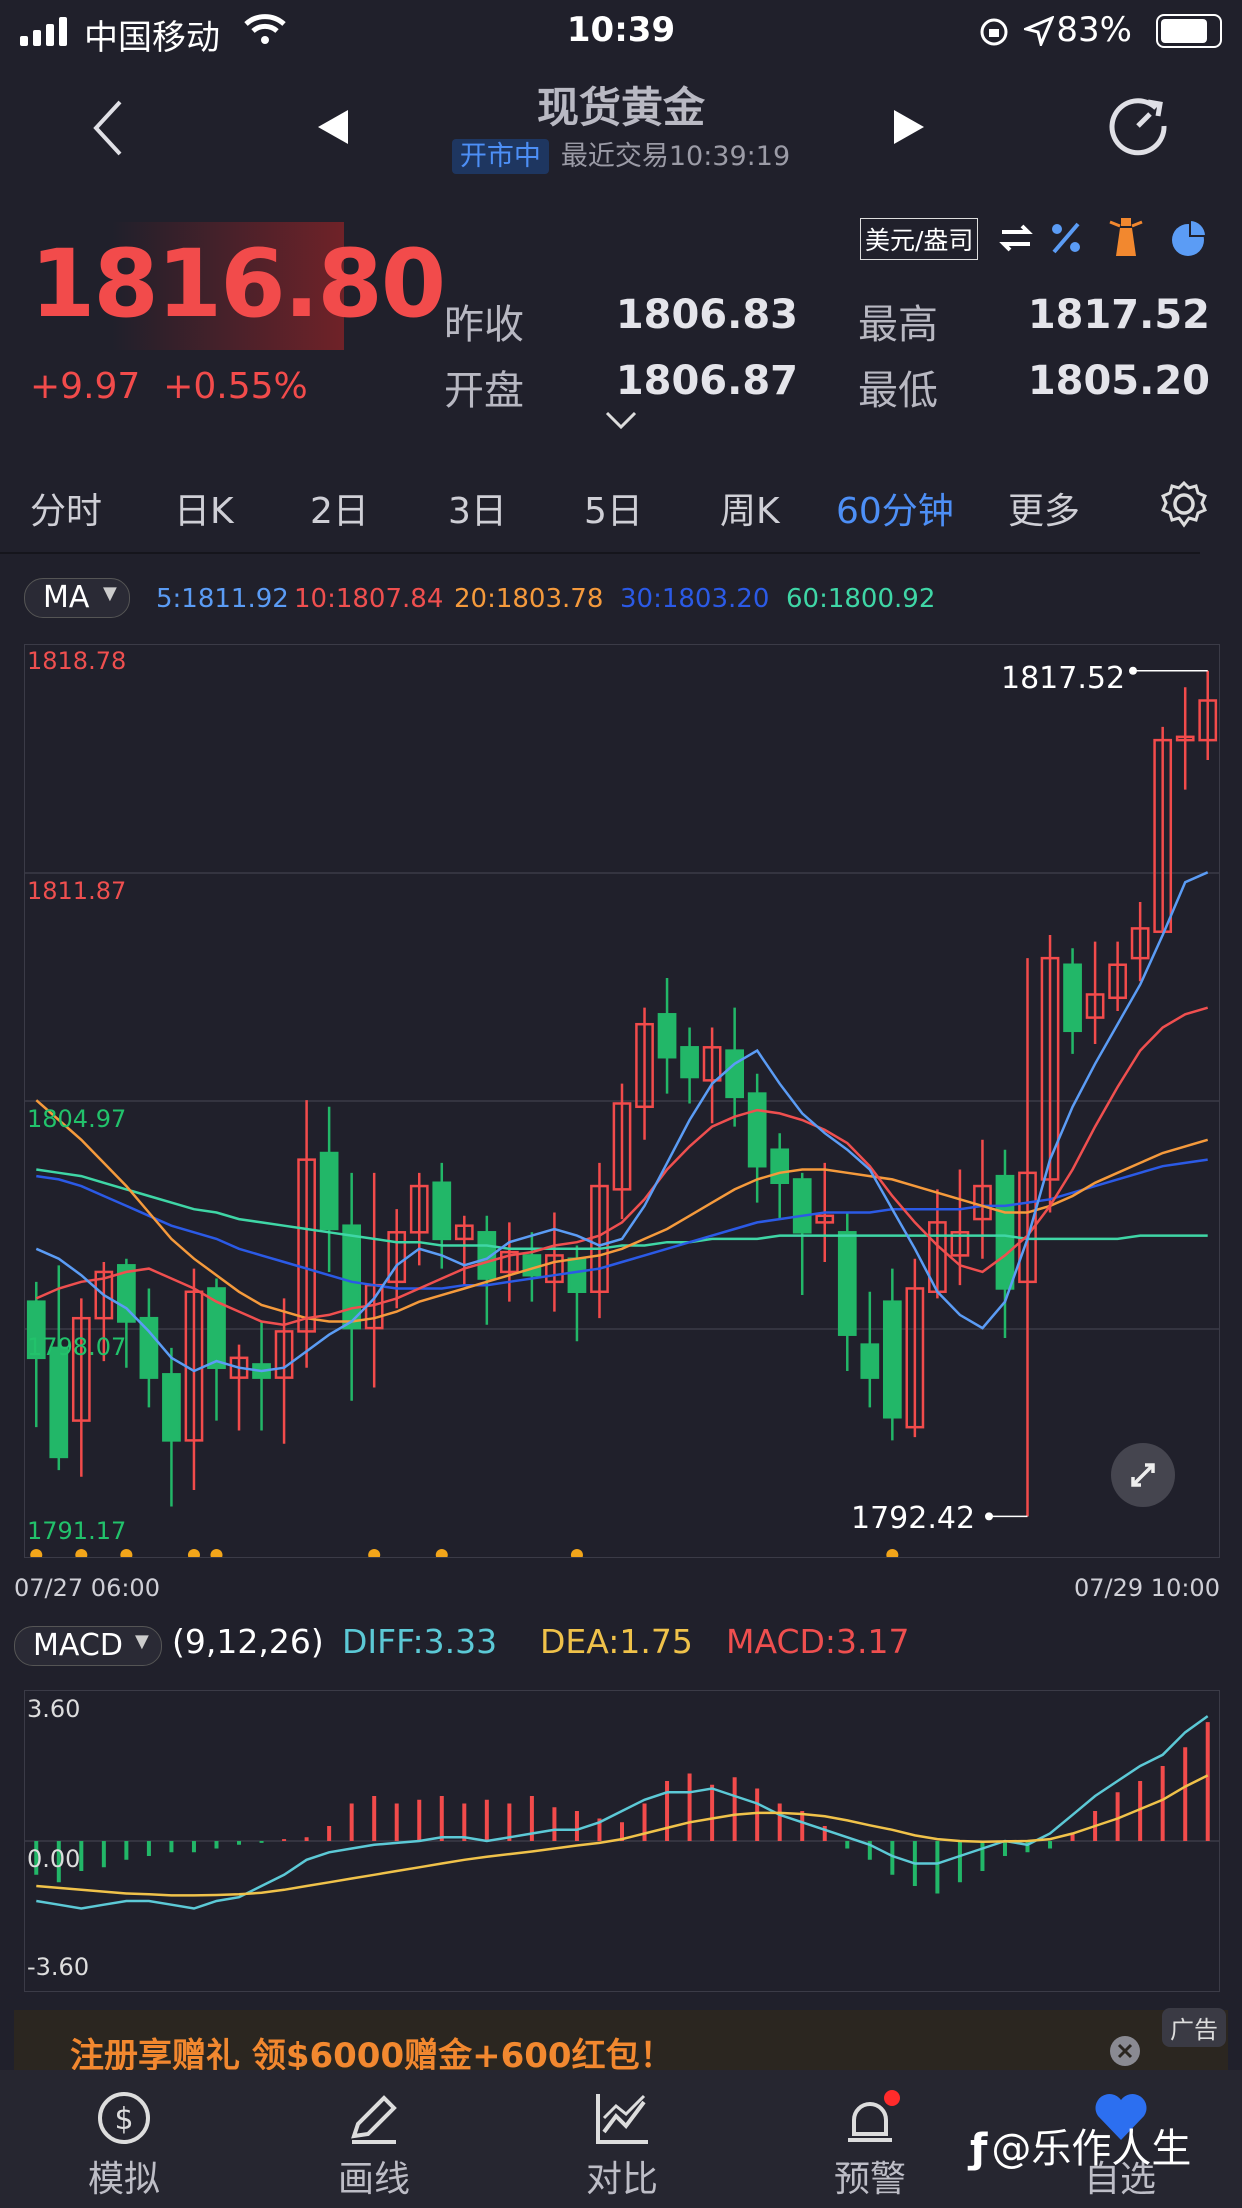  What do you see at coordinates (994, 32) in the screenshot?
I see `rotation-lock-icon` at bounding box center [994, 32].